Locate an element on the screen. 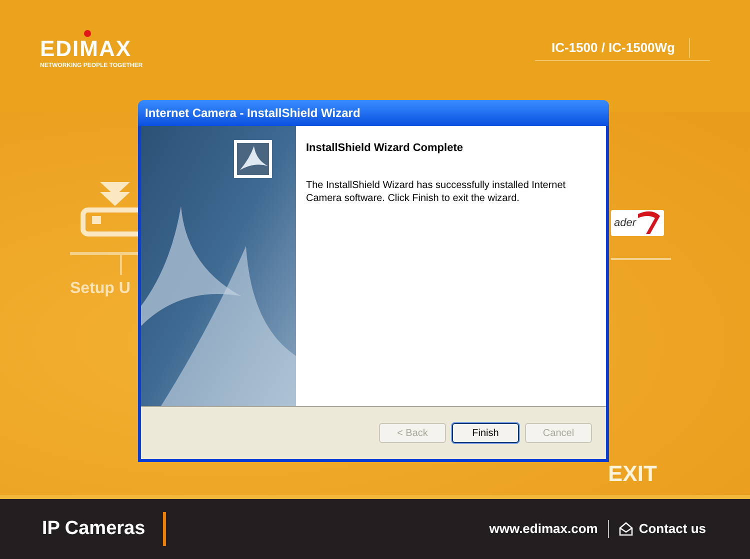 This screenshot has width=750, height=559. website-link: www.edimax.com is located at coordinates (543, 529).